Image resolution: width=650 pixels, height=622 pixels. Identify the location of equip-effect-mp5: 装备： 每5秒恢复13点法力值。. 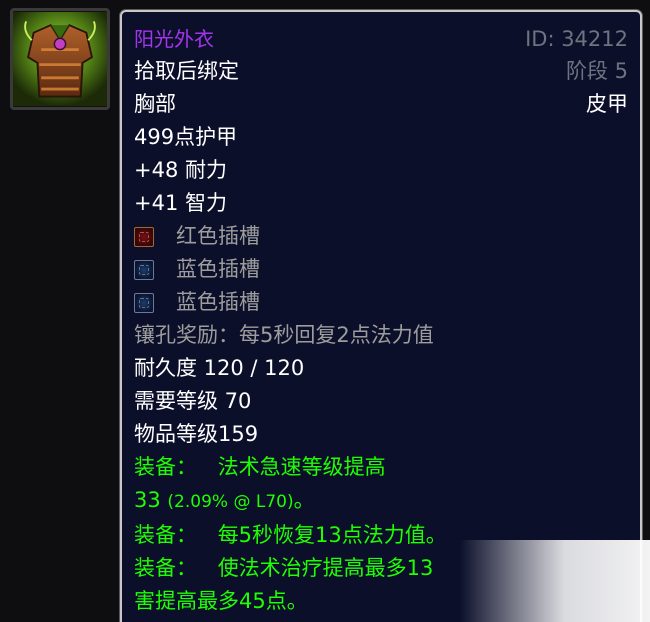
(290, 535).